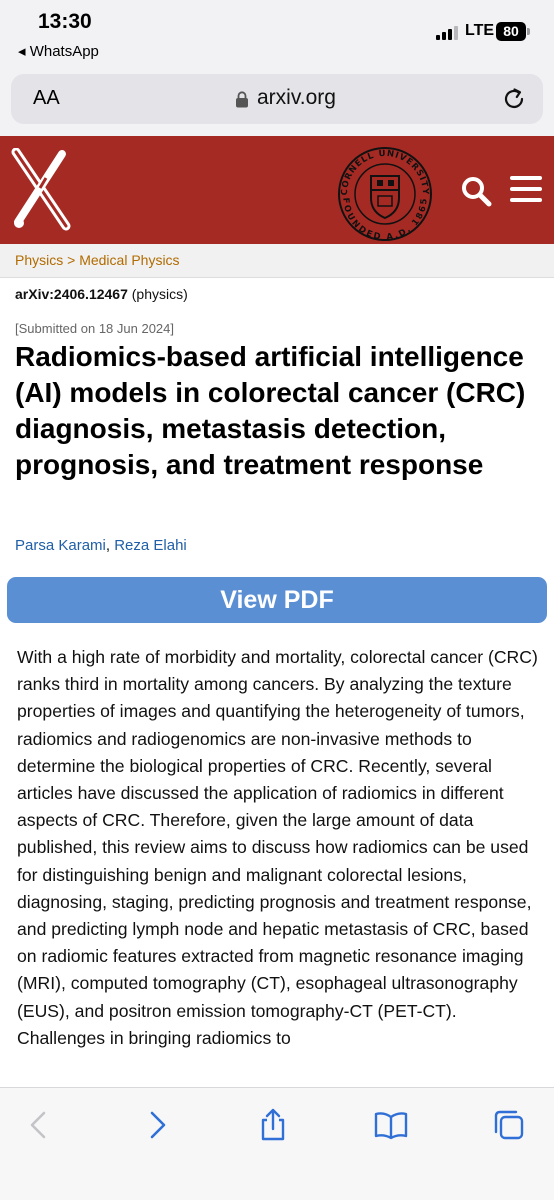 This screenshot has height=1200, width=554. I want to click on address-bar: AA arxiv.org, so click(277, 99).